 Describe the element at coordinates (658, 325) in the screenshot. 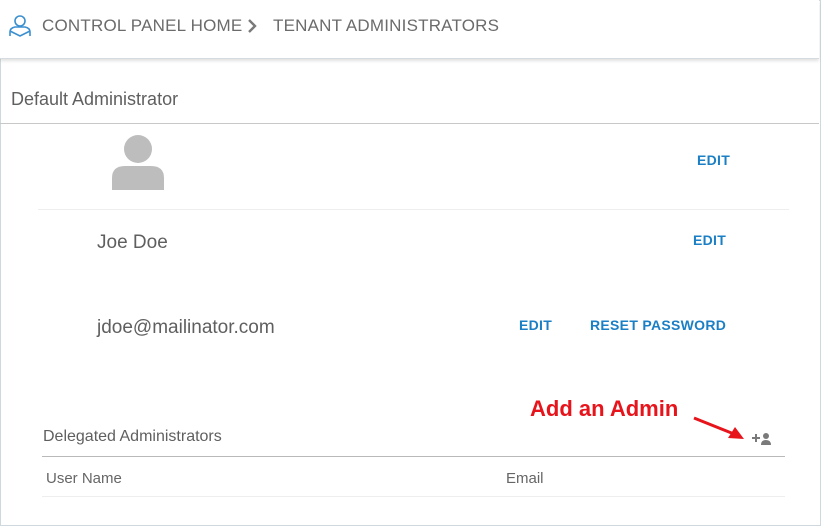

I see `reset-password-button: RESET PASSWORD` at that location.